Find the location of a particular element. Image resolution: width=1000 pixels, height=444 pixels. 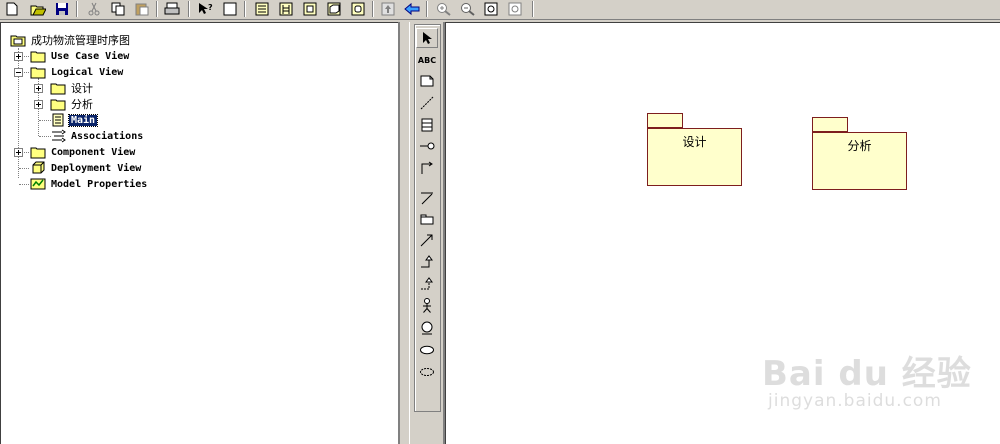

unidirectional-association-icon is located at coordinates (427, 168).